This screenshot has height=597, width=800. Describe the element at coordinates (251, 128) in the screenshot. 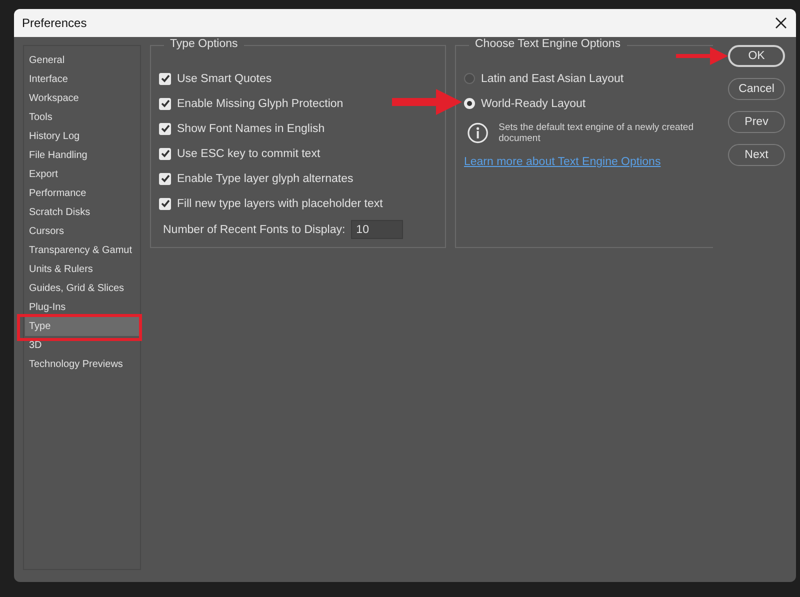

I see `checkbox-label: Show Font Names in English` at that location.